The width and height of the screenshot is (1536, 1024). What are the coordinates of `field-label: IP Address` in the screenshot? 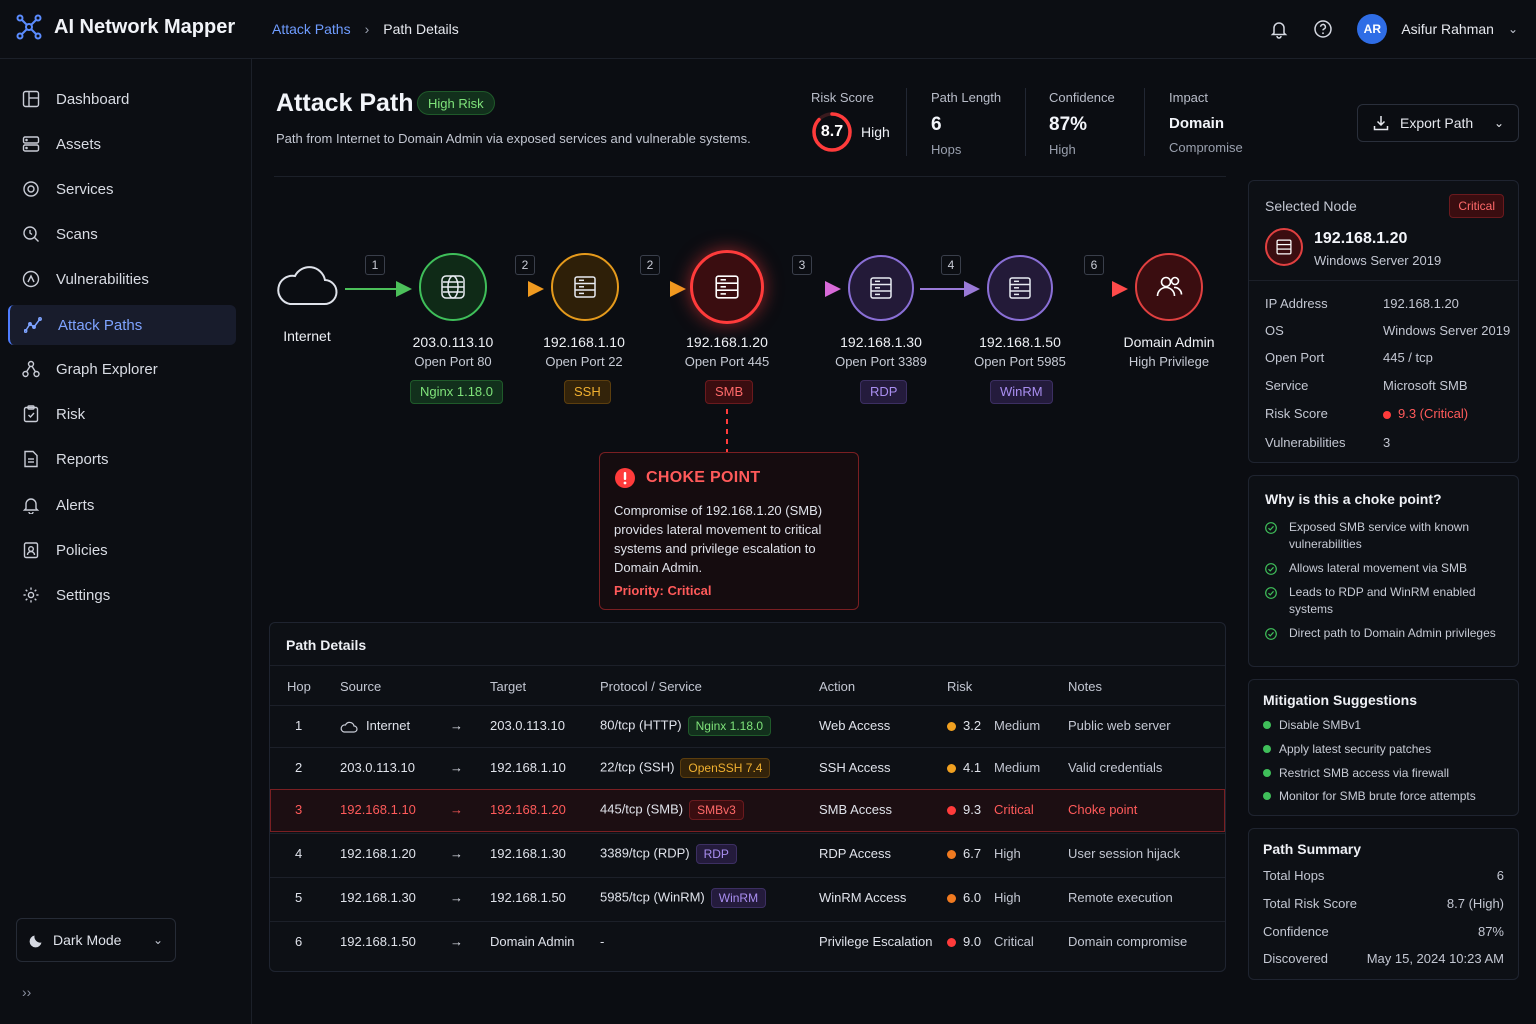 It's located at (1296, 303).